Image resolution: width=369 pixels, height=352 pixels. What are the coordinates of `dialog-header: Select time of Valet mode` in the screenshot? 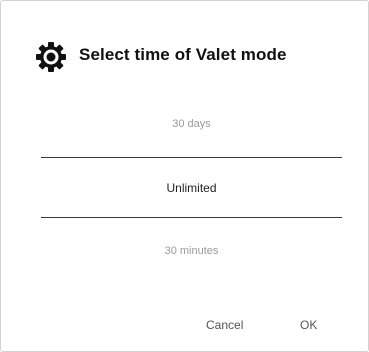 It's located at (161, 57).